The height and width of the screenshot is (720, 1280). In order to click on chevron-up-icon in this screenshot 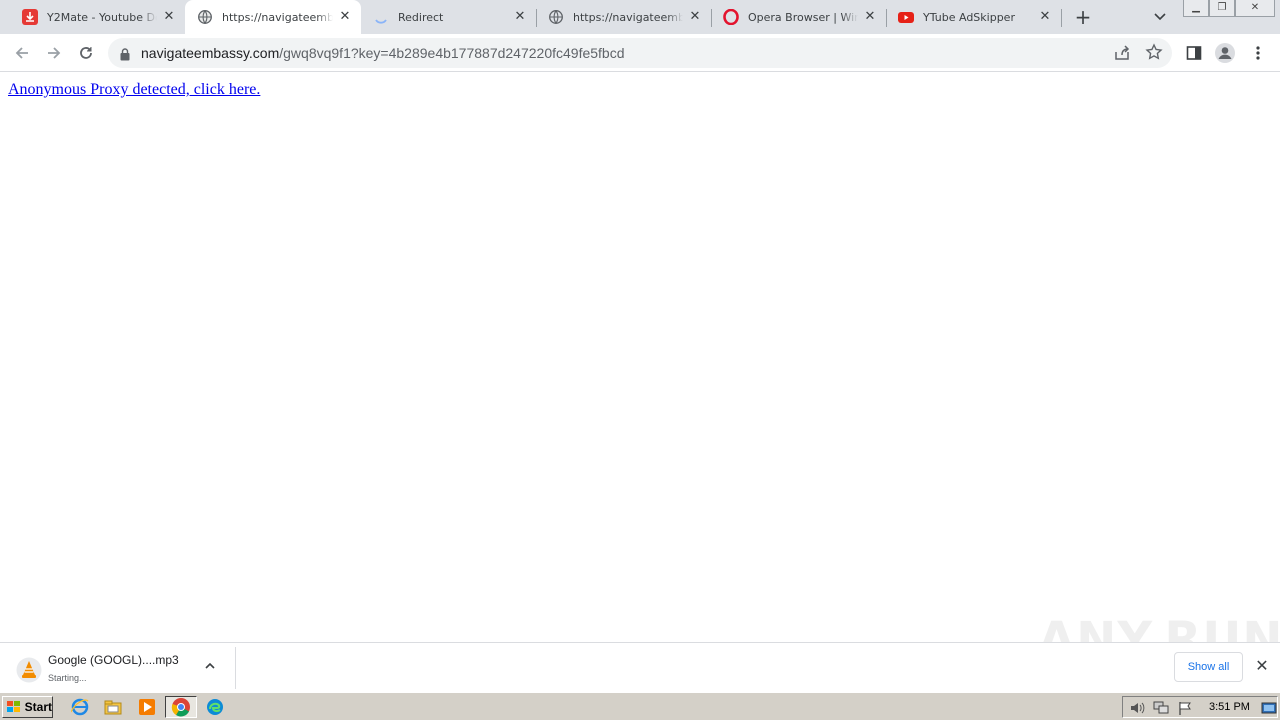, I will do `click(210, 666)`.